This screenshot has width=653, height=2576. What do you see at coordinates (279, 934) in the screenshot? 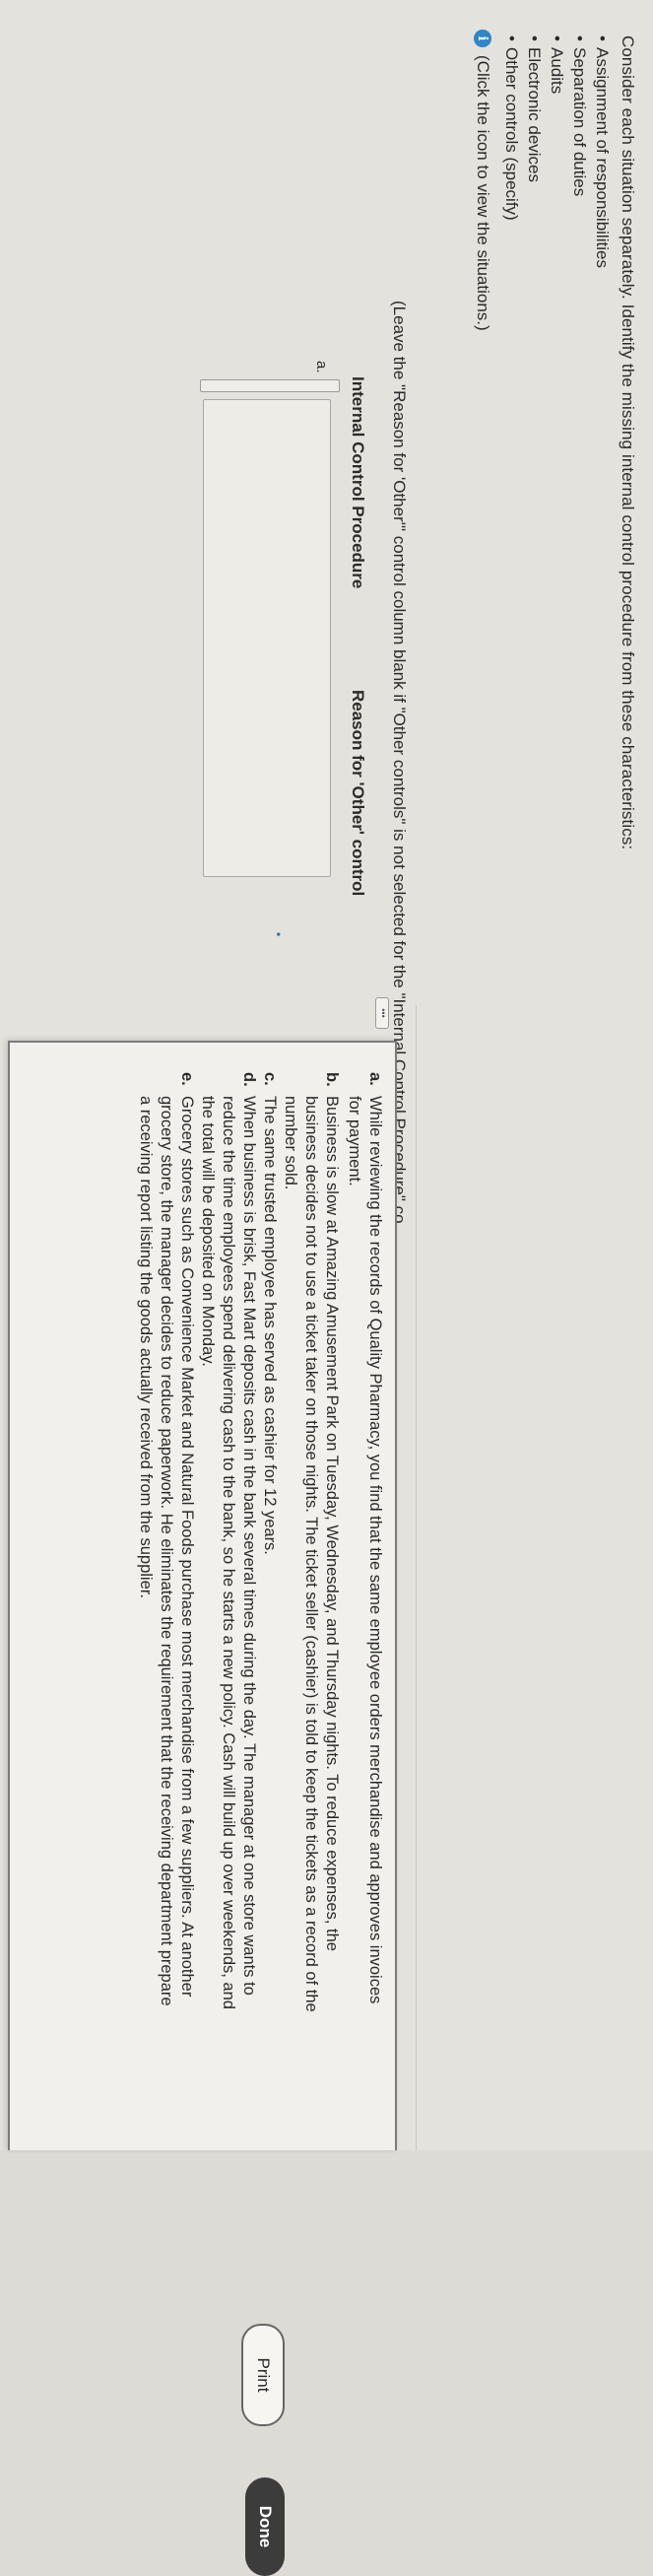
I see `more-indicator: •` at bounding box center [279, 934].